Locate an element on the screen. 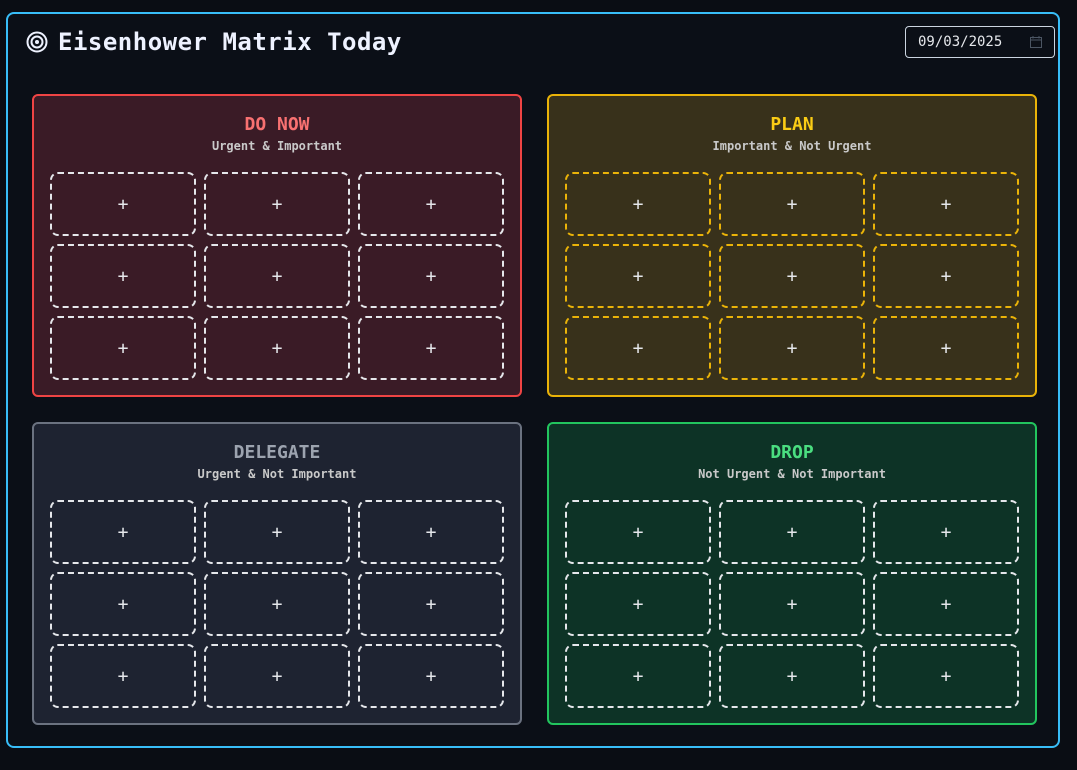 The width and height of the screenshot is (1077, 770). quadrant-header: DELEGATE Urgent & Not Important is located at coordinates (277, 461).